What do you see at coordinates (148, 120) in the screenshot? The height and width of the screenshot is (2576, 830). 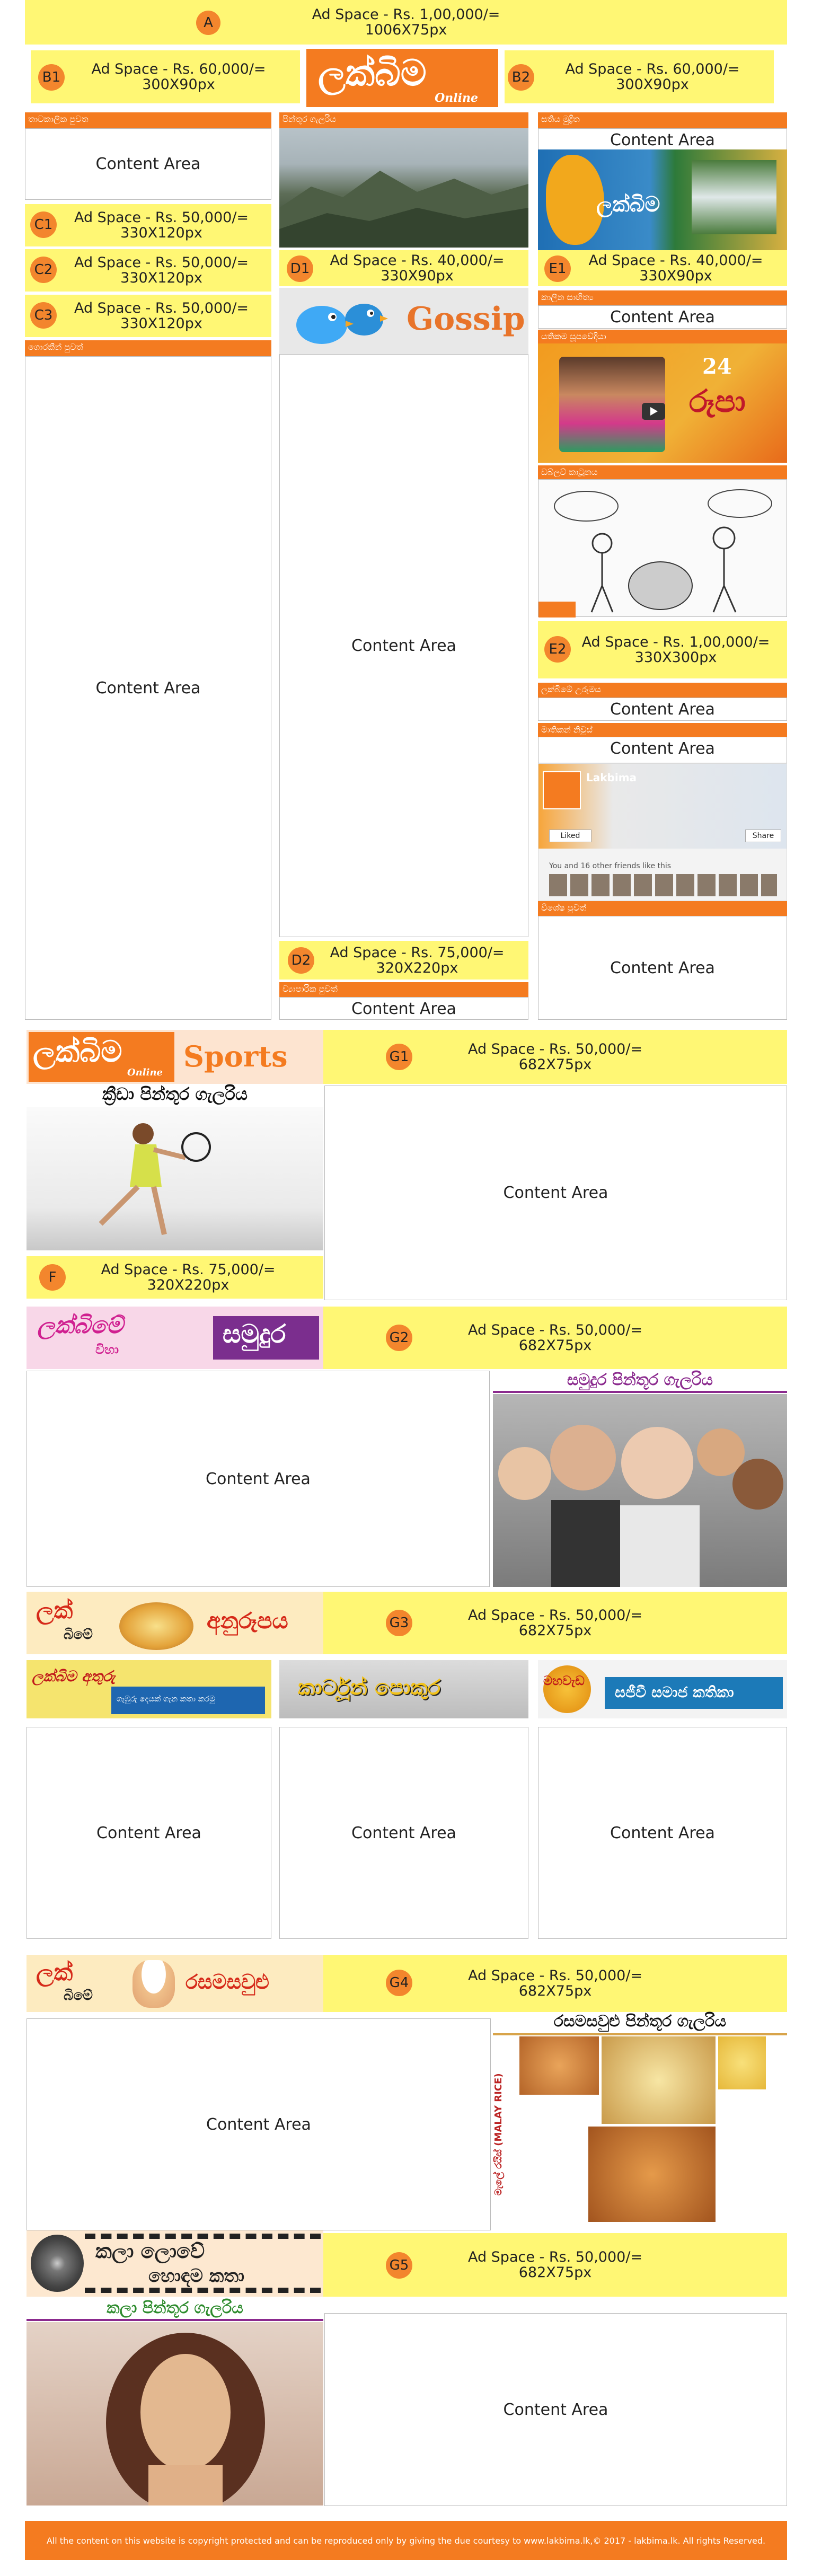 I see `section-header: තාවකාලික පුවත` at bounding box center [148, 120].